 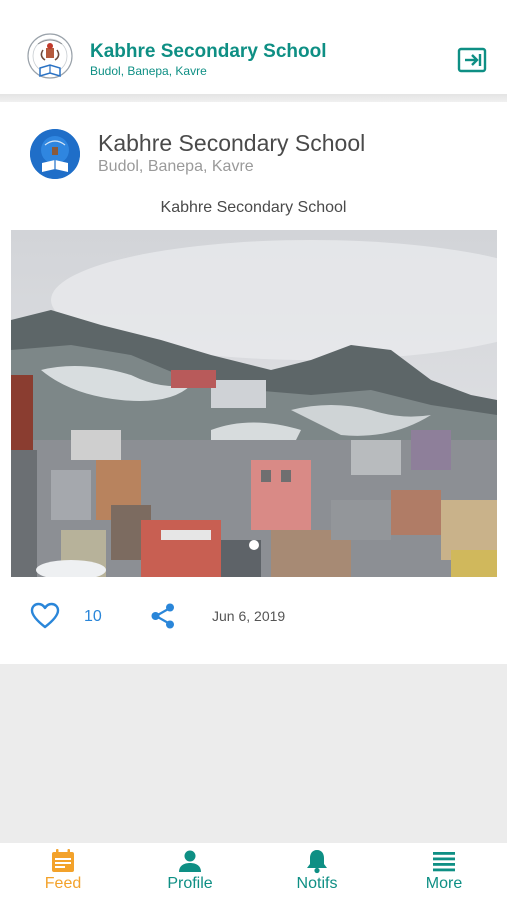 What do you see at coordinates (93, 616) in the screenshot?
I see `like-count: 10` at bounding box center [93, 616].